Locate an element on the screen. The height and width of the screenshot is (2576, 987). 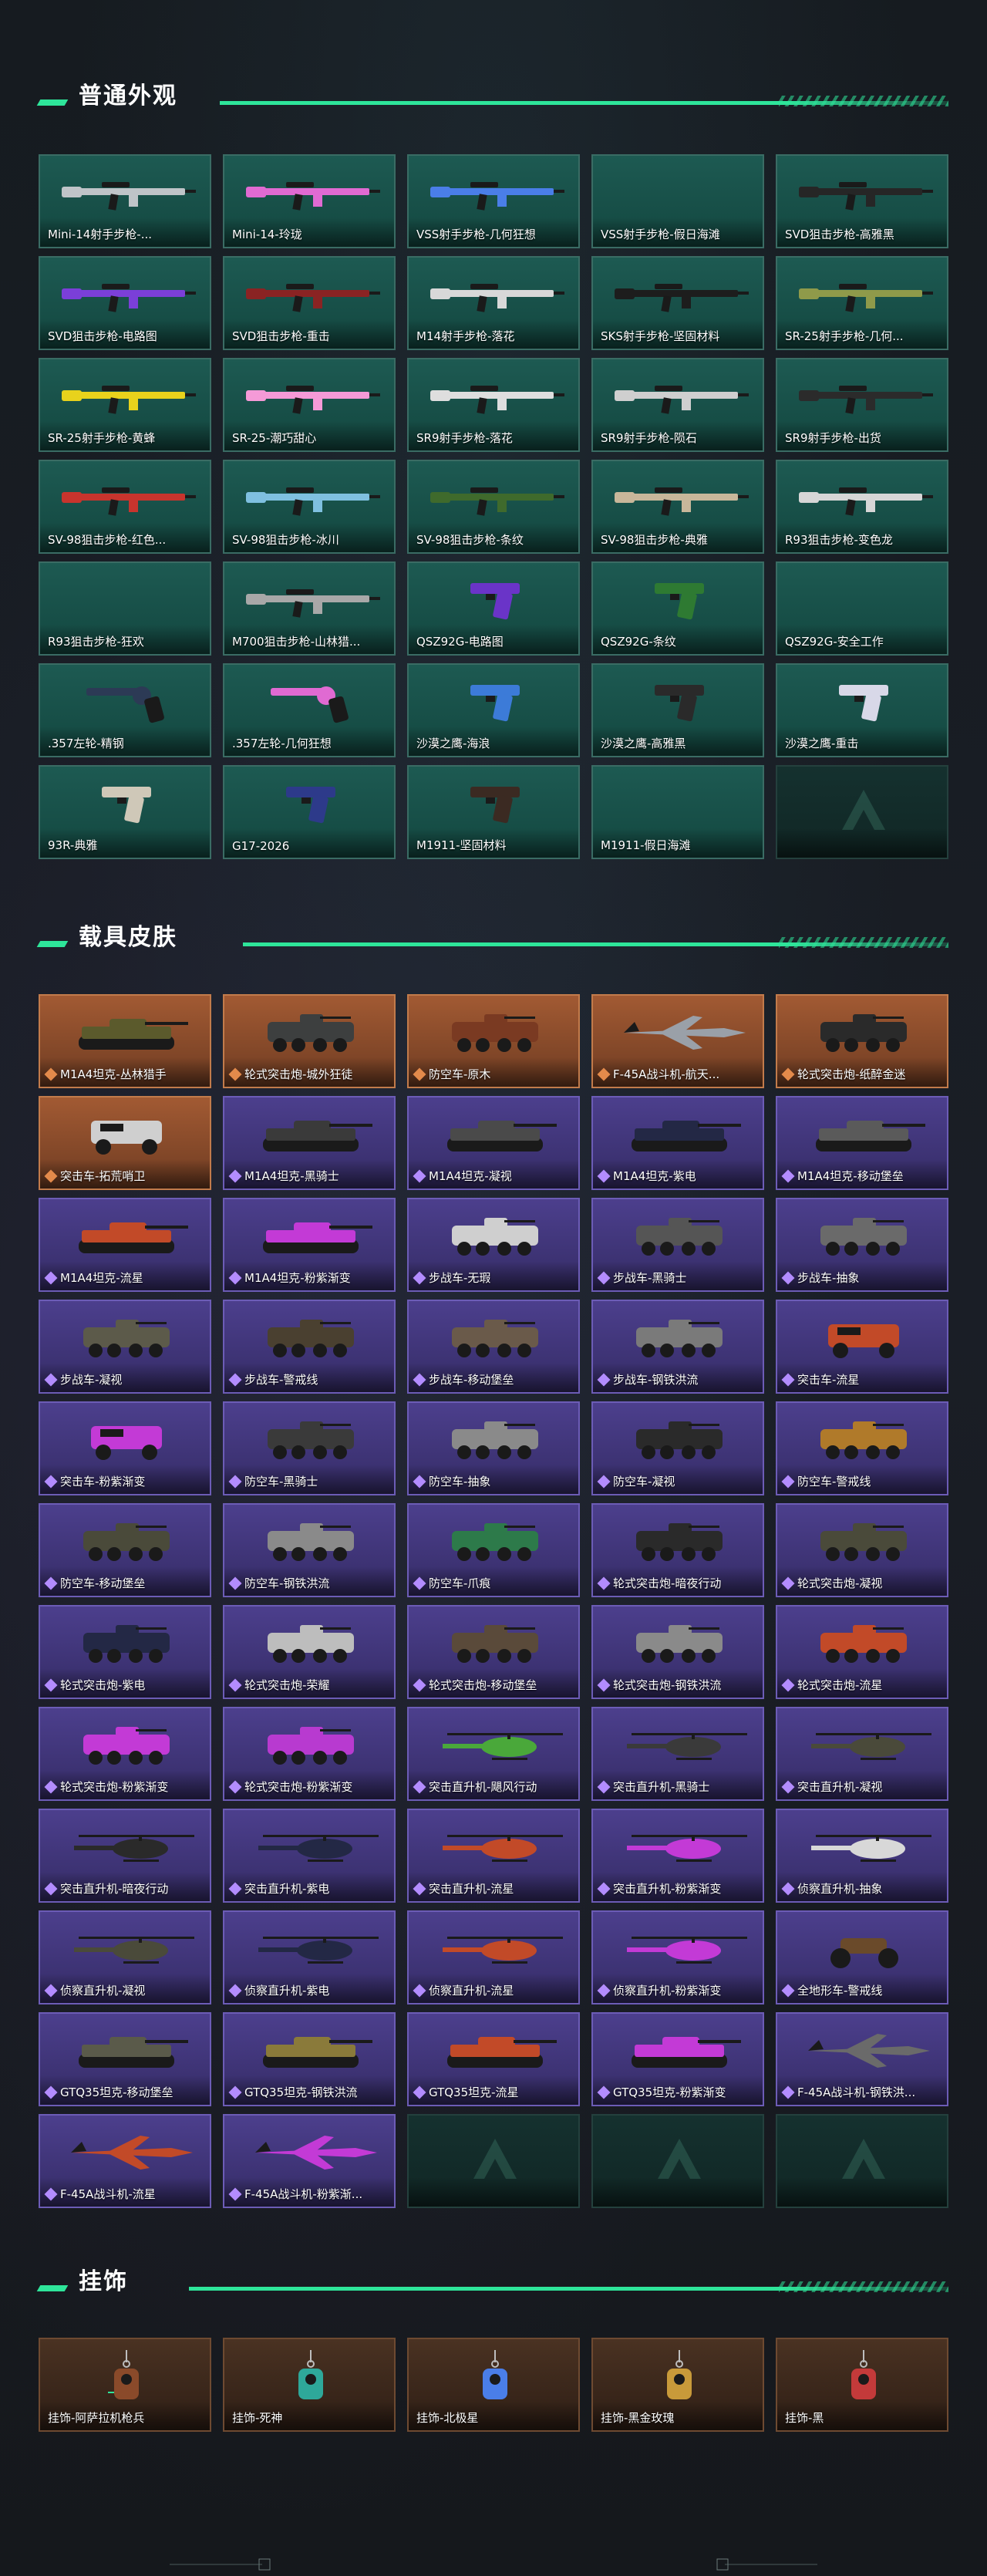
item-card: 突击直升机-紫电 is located at coordinates (309, 1856).